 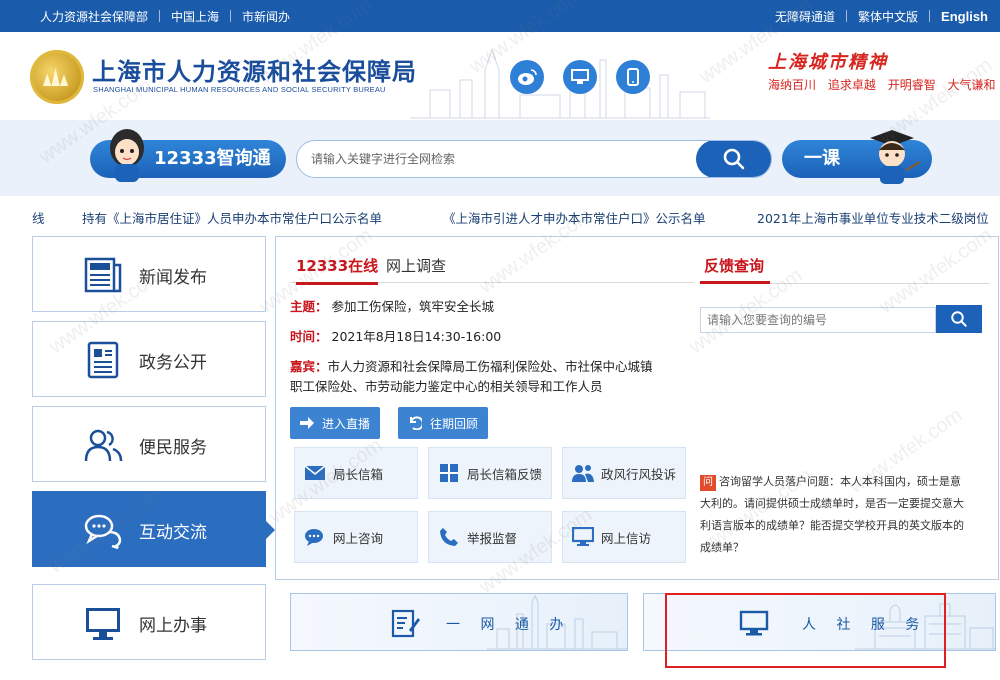 What do you see at coordinates (103, 530) in the screenshot?
I see `chat-bubbles-icon` at bounding box center [103, 530].